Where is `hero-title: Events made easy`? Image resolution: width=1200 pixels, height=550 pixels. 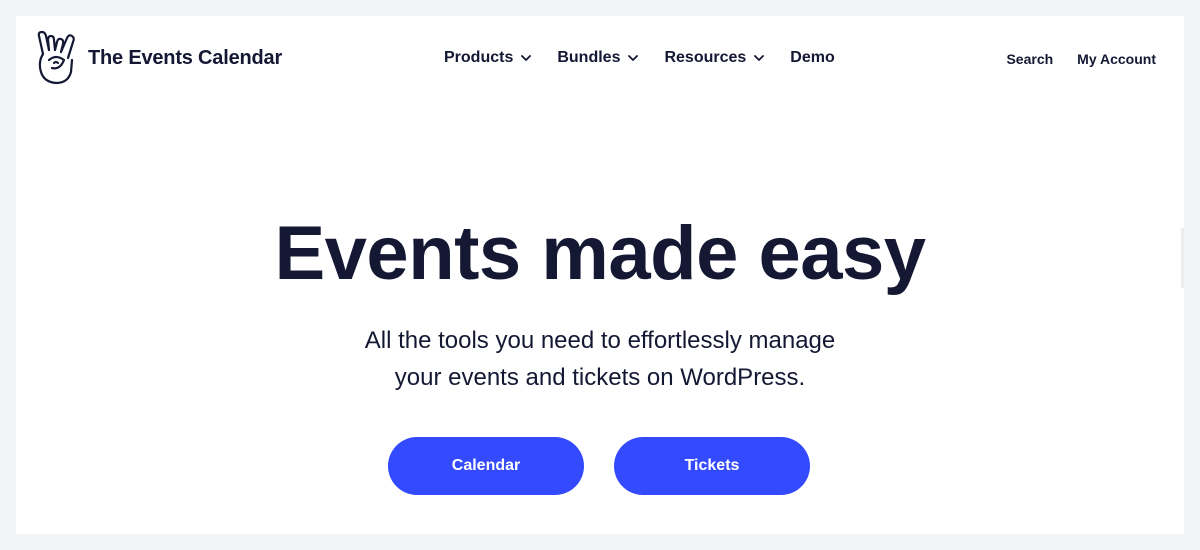 hero-title: Events made easy is located at coordinates (600, 253).